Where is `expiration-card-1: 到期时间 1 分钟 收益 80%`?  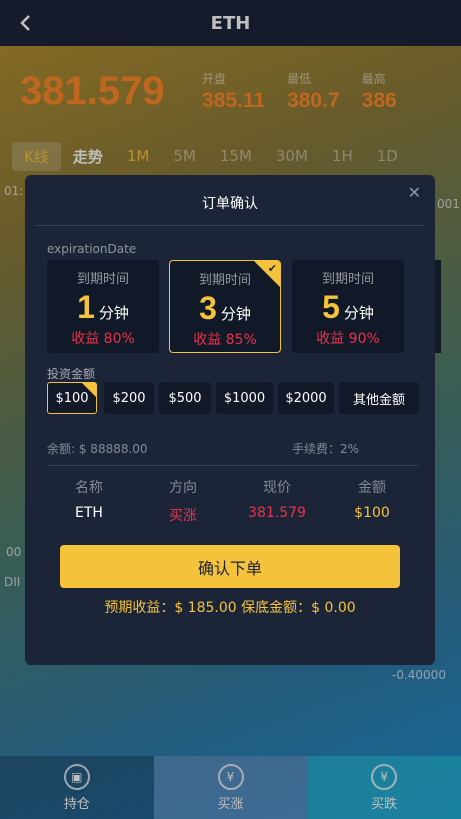
expiration-card-1: 到期时间 1 分钟 收益 80% is located at coordinates (103, 306).